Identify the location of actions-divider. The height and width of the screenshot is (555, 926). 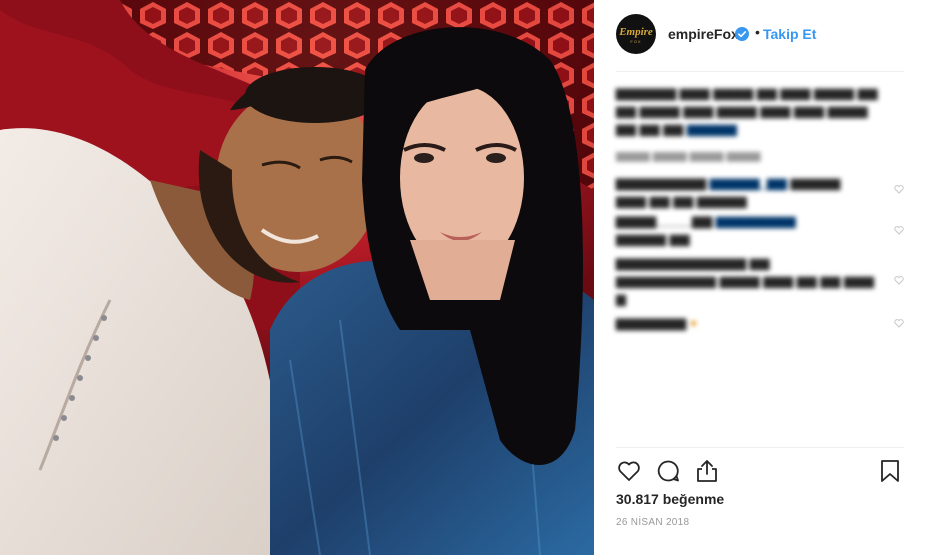
(760, 447).